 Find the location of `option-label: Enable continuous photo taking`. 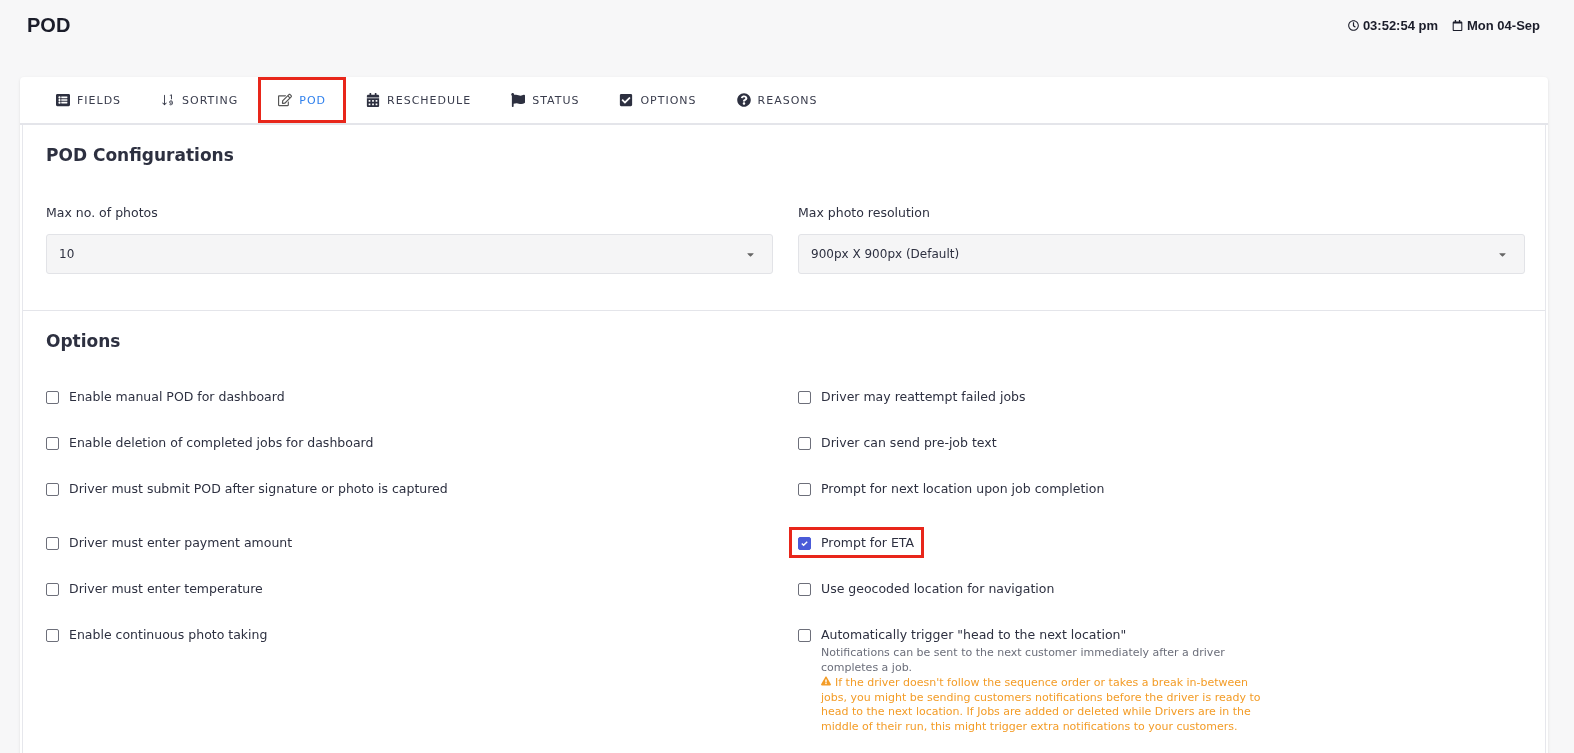

option-label: Enable continuous photo taking is located at coordinates (168, 634).